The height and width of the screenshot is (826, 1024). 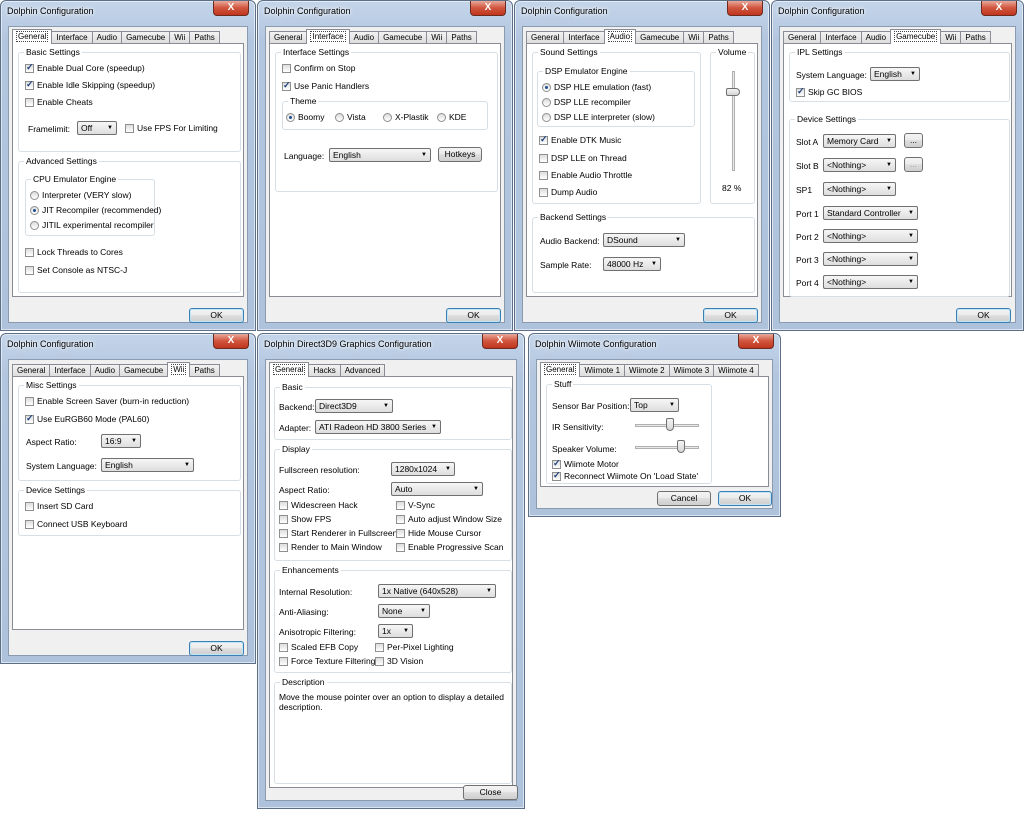 I want to click on dsp-lle-recompiler-radio: DSP LLE recompiler, so click(x=586, y=102).